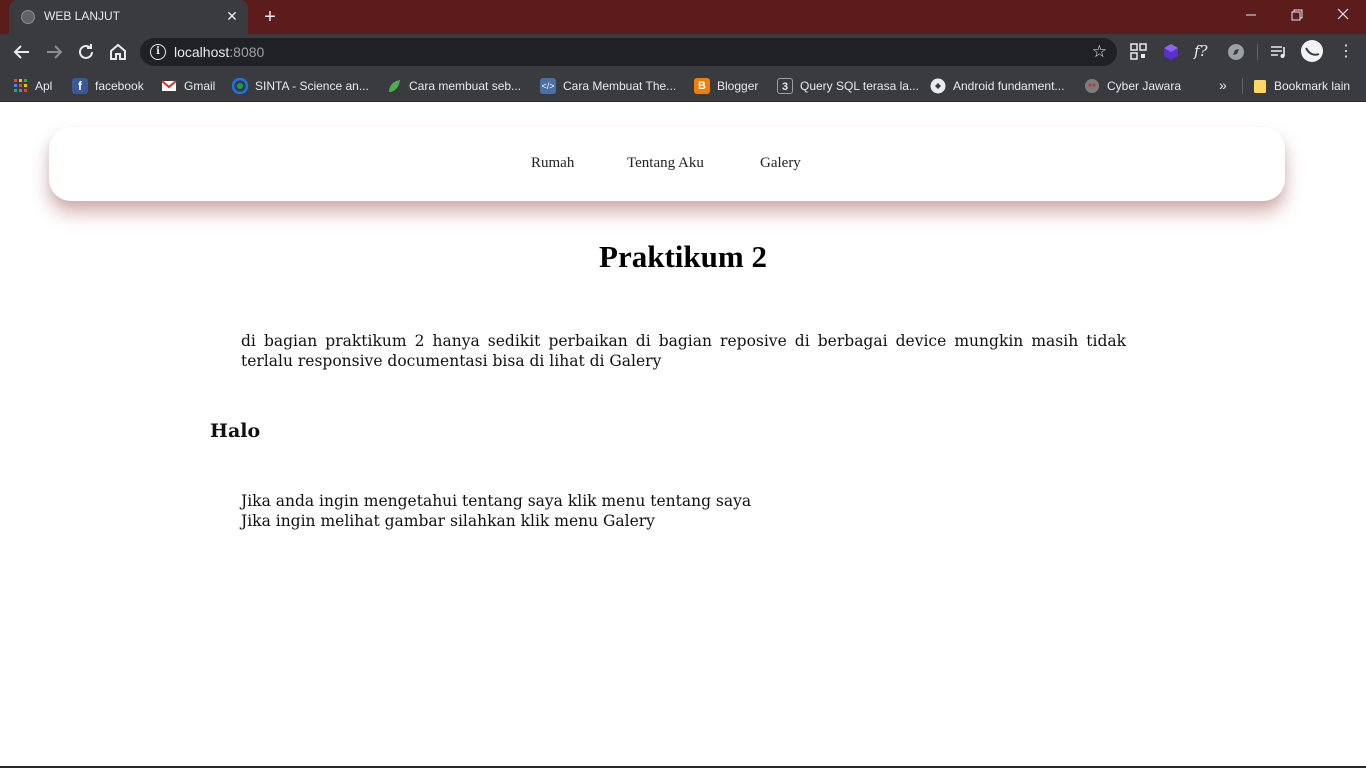 Image resolution: width=1366 pixels, height=768 pixels. I want to click on home-button, so click(118, 52).